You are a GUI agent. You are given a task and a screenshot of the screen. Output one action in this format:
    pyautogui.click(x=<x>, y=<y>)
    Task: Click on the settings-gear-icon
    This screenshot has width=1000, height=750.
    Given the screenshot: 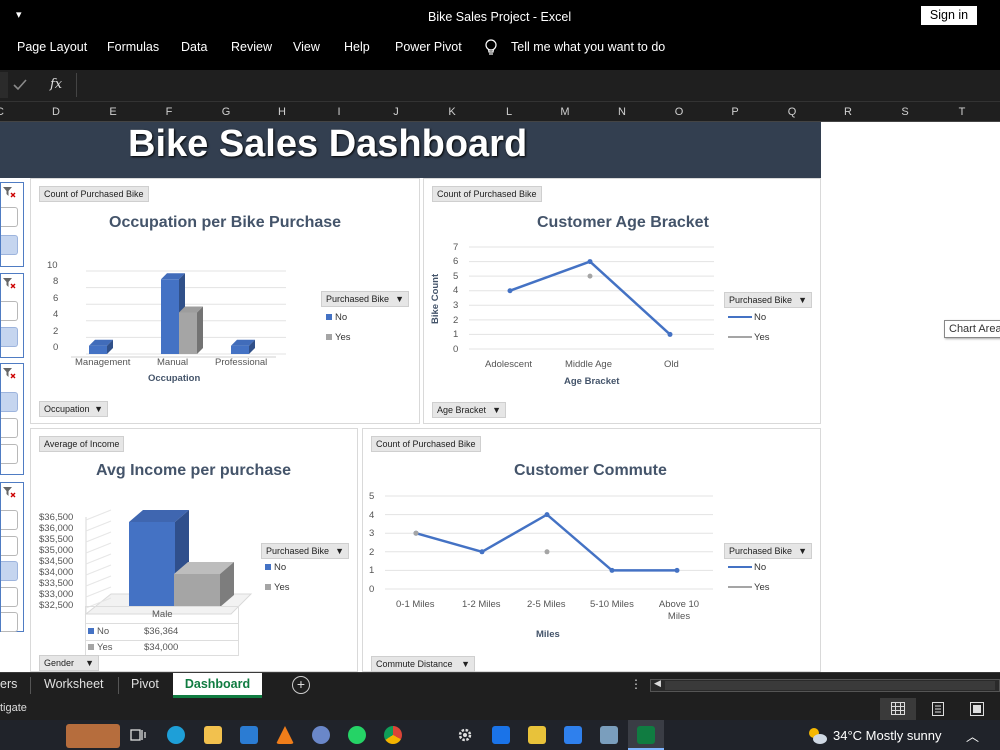 What is the action you would take?
    pyautogui.click(x=465, y=735)
    